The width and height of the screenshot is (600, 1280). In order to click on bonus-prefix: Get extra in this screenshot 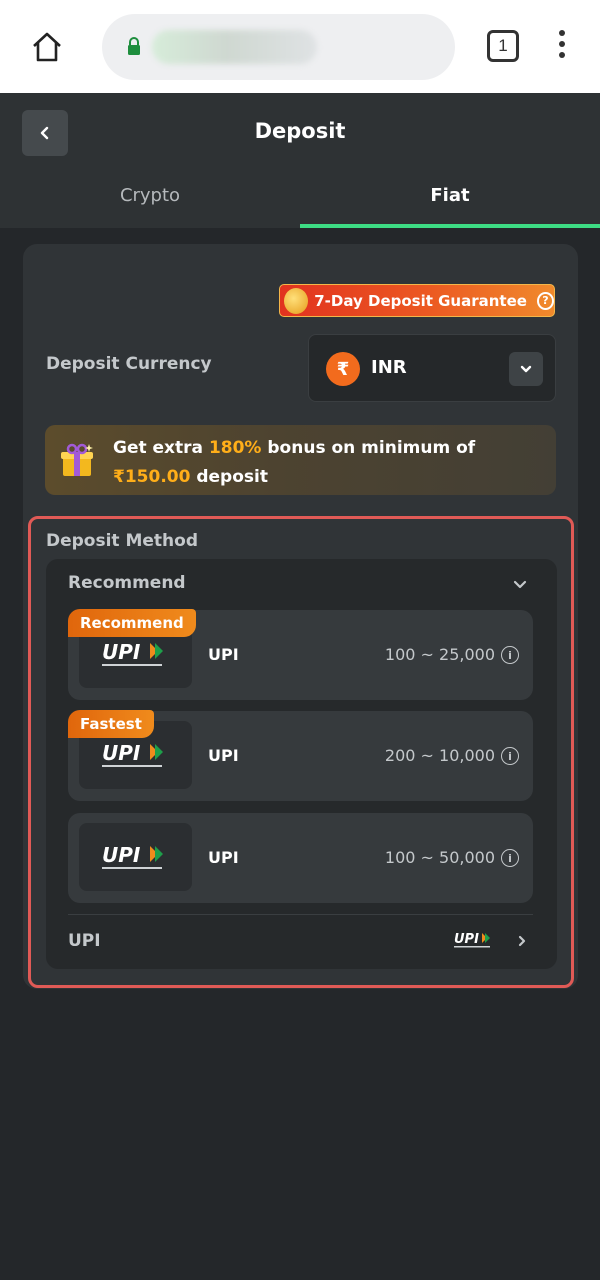, I will do `click(161, 448)`.